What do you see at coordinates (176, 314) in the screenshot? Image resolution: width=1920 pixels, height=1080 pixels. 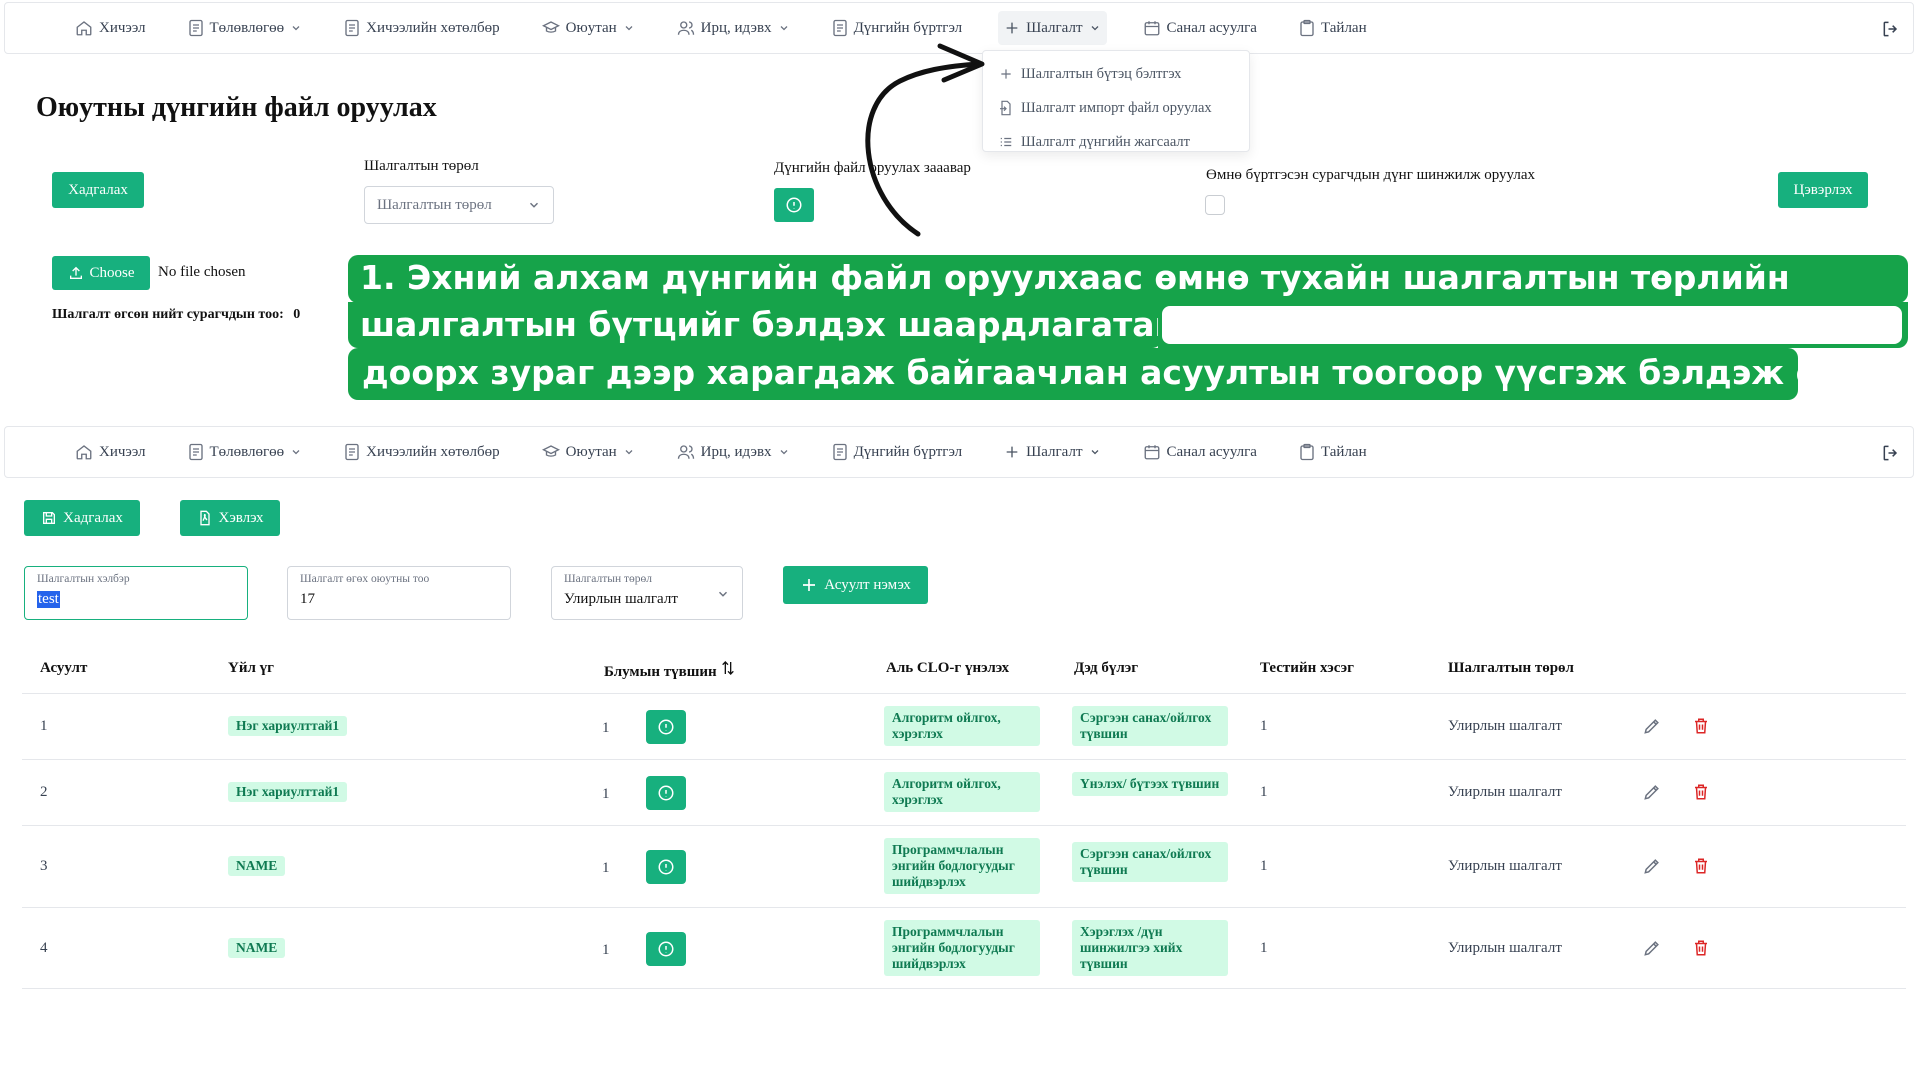 I see `student-count-label: Шалгалт өгсөн нийт сурагчдын тоо: 0` at bounding box center [176, 314].